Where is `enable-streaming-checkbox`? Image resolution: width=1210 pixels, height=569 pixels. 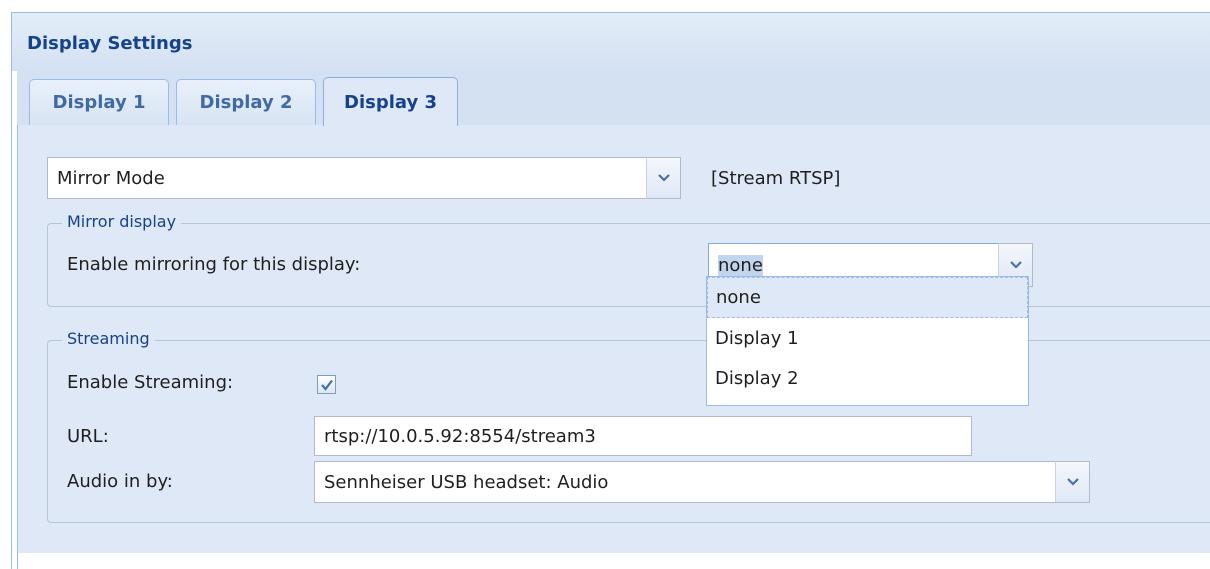
enable-streaming-checkbox is located at coordinates (326, 384).